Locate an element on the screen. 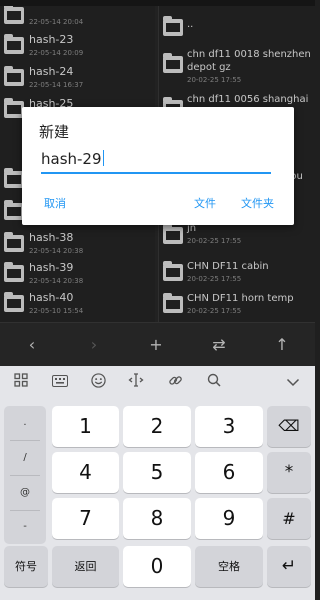  back-key: 返回 is located at coordinates (85, 566).